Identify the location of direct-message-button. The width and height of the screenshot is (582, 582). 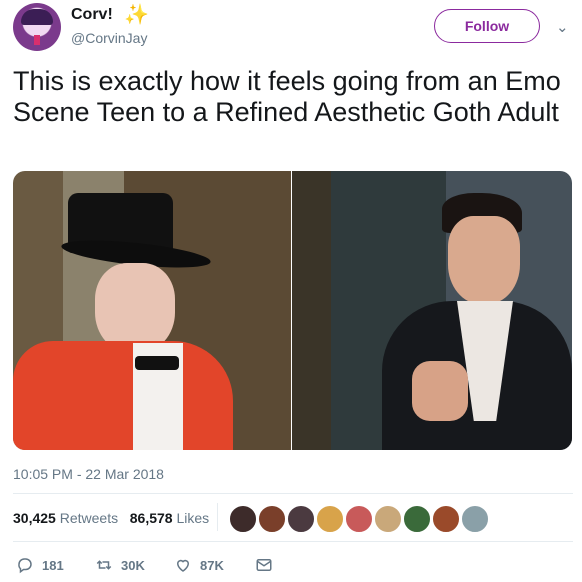
(264, 565).